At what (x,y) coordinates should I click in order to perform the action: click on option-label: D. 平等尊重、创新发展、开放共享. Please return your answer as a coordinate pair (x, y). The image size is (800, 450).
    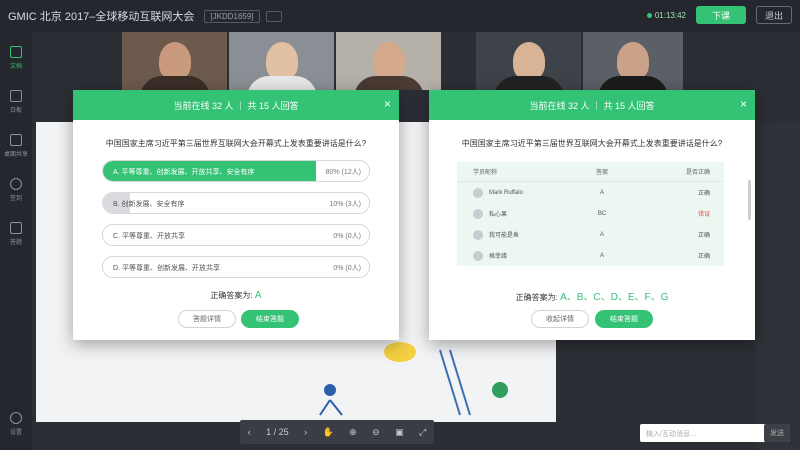
    Looking at the image, I should click on (166, 268).